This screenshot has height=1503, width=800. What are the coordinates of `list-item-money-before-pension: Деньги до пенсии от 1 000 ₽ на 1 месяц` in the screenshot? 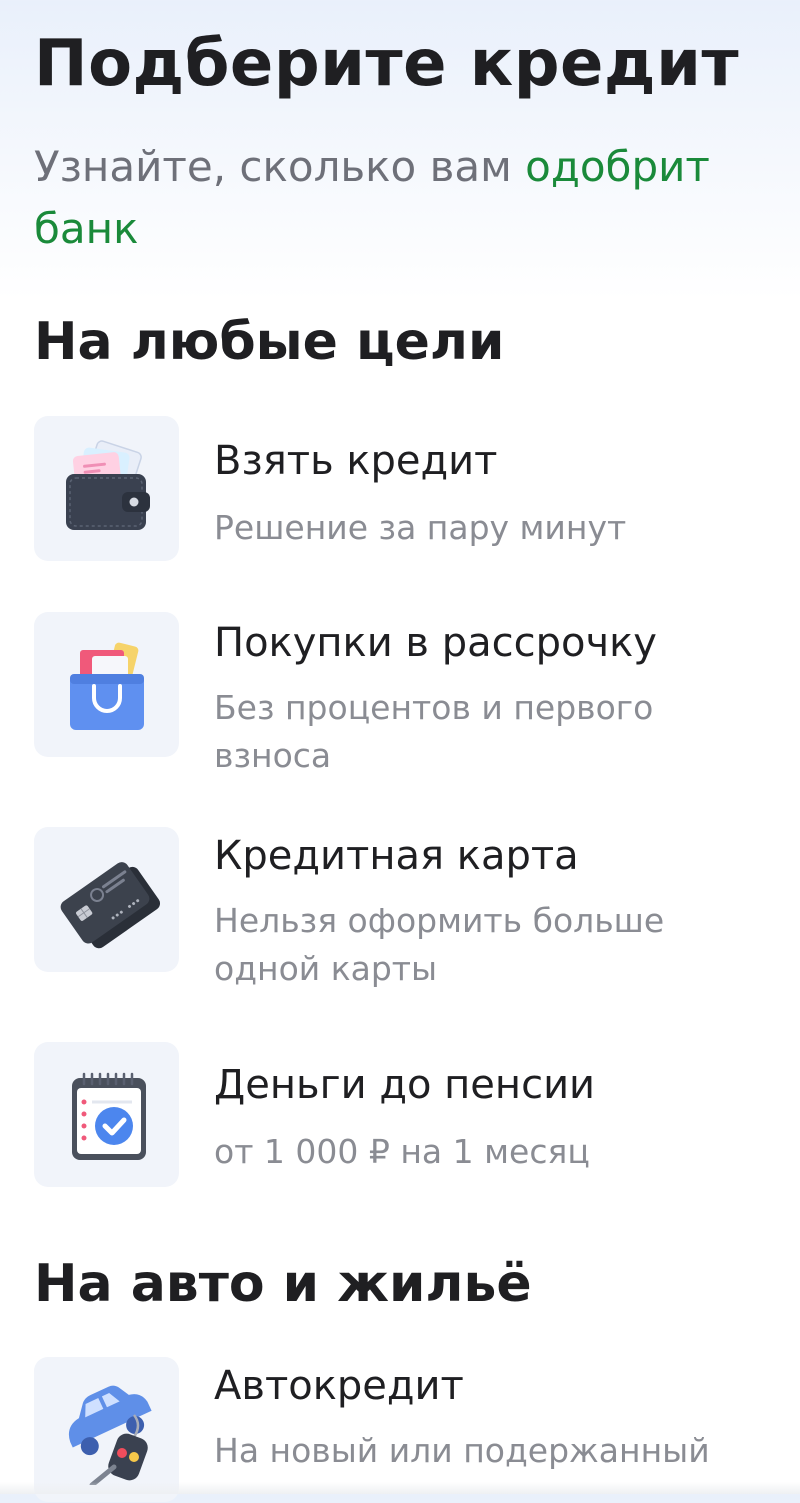 It's located at (404, 1115).